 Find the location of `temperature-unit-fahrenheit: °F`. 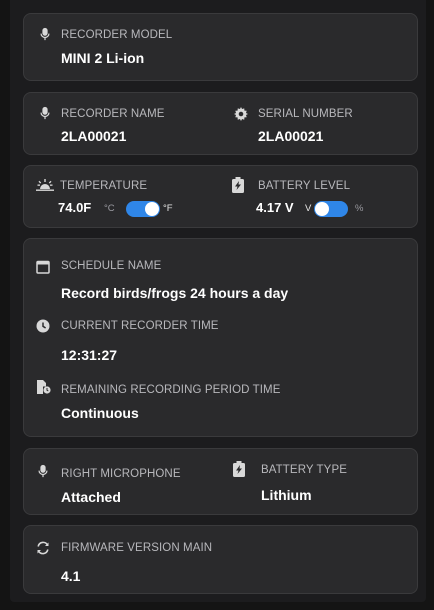

temperature-unit-fahrenheit: °F is located at coordinates (168, 208).